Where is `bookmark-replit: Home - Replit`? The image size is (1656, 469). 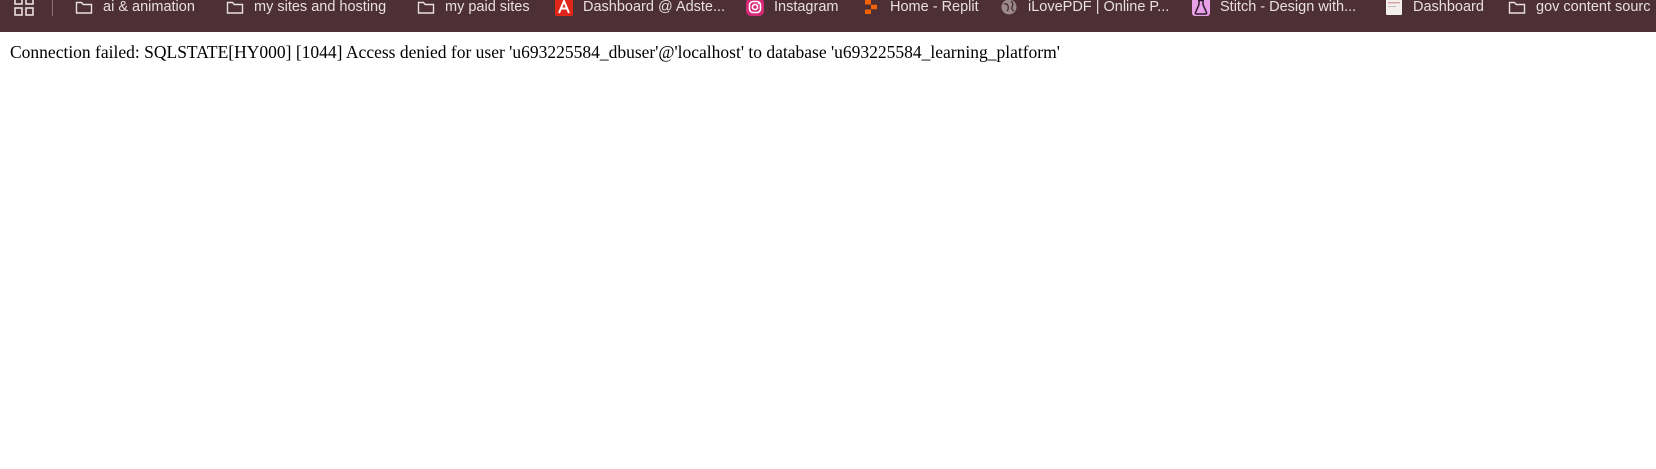 bookmark-replit: Home - Replit is located at coordinates (920, 9).